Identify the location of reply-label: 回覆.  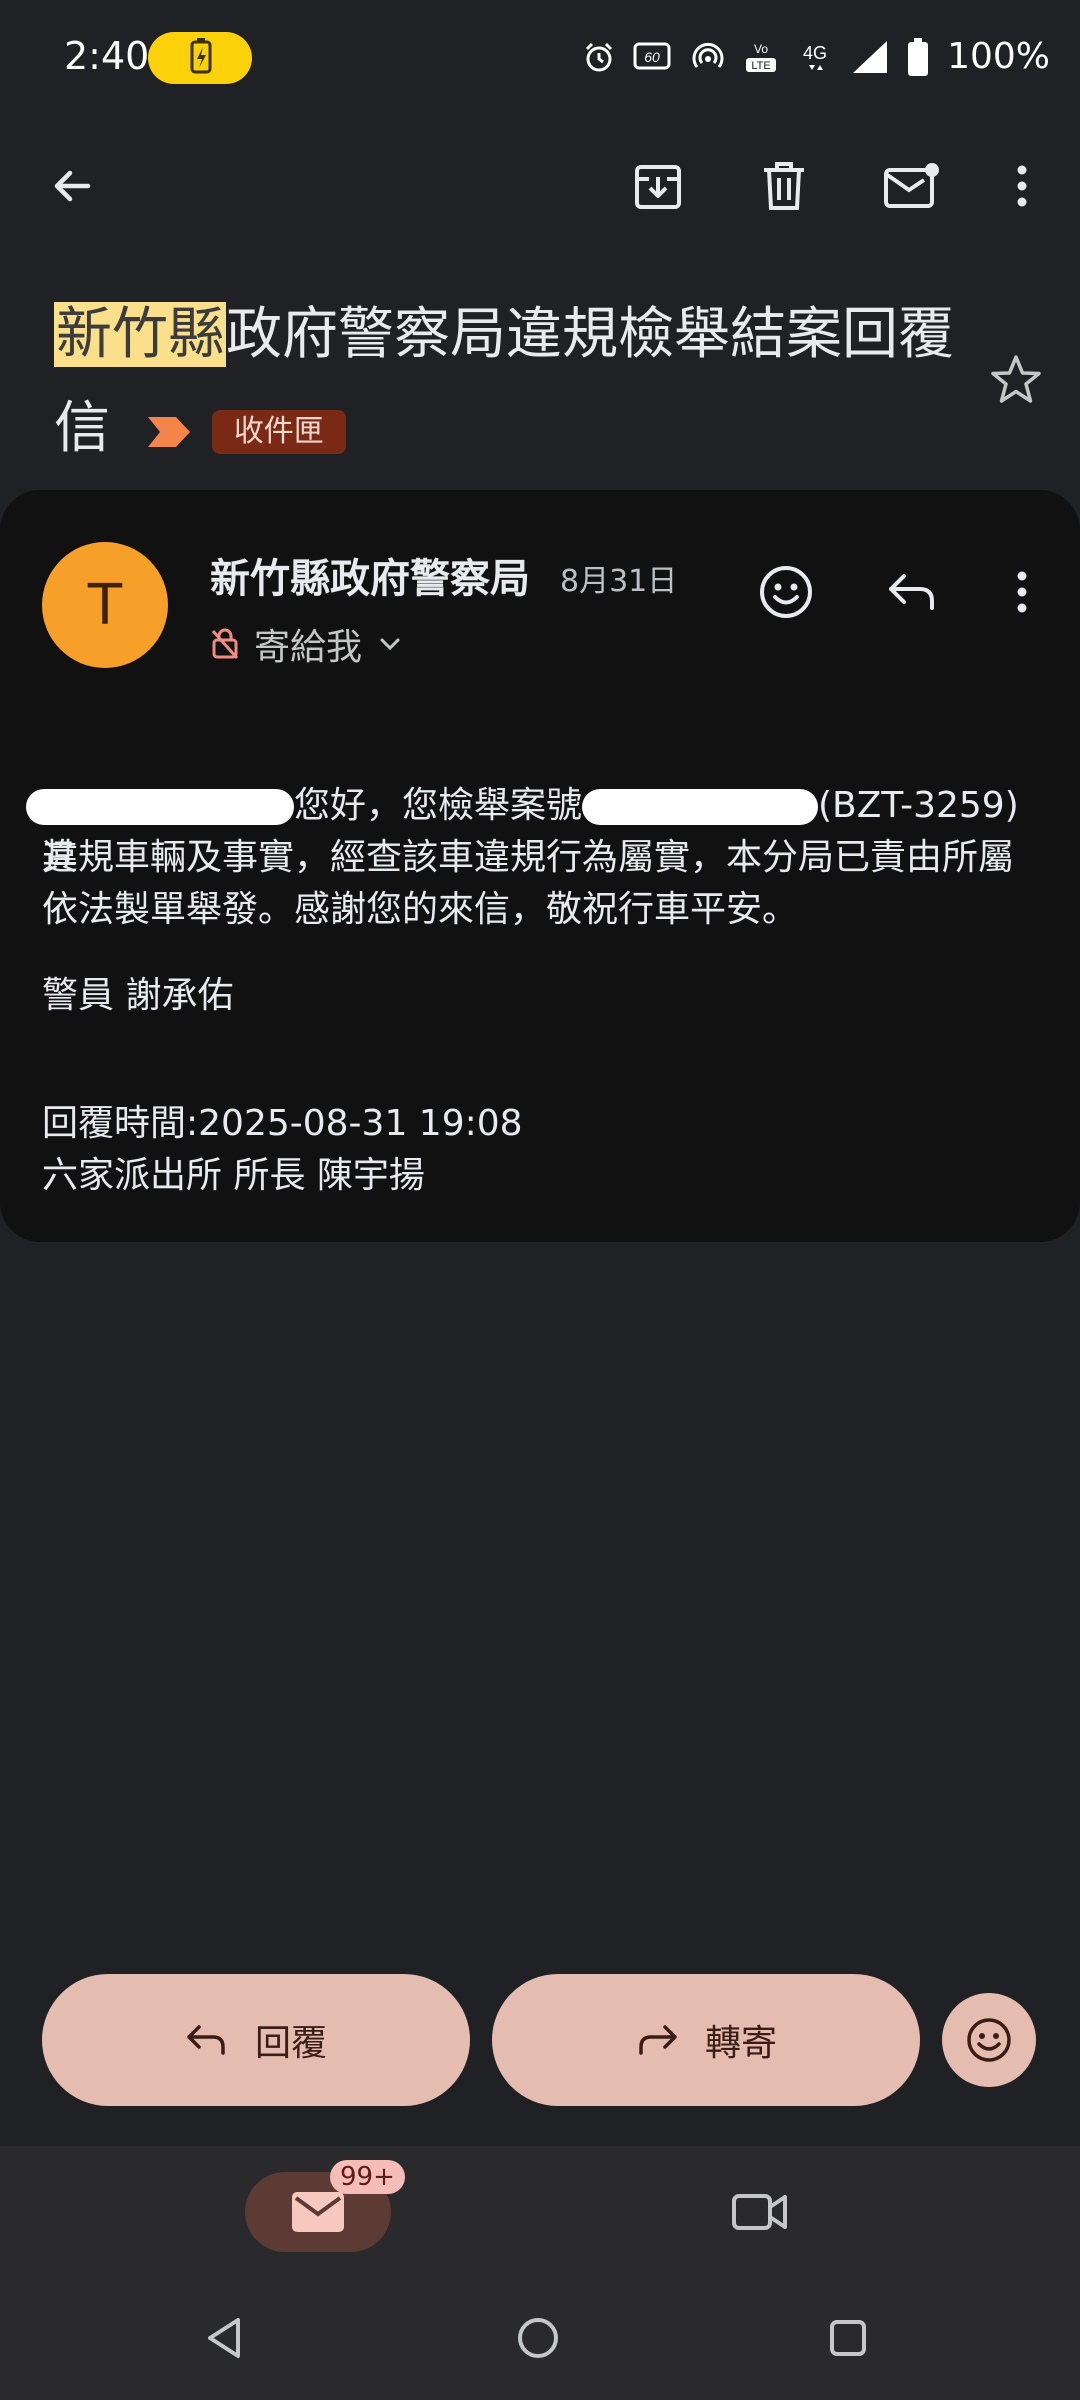
(290, 2043).